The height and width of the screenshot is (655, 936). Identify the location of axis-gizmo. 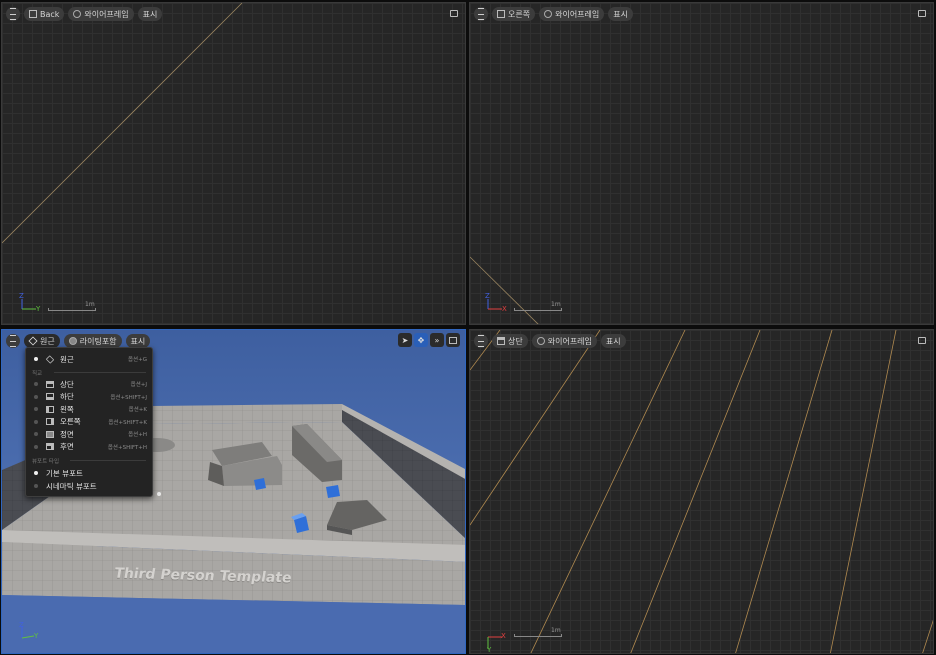
(494, 304).